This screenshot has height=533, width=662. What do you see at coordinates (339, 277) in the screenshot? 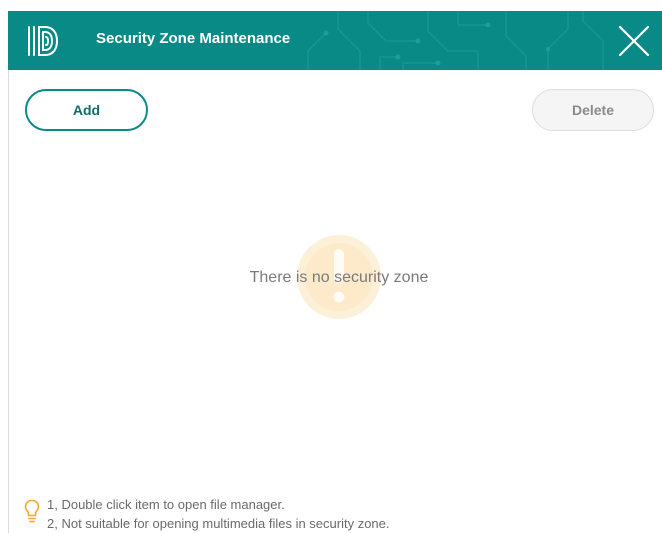
I see `empty-state-message: There is no security zone` at bounding box center [339, 277].